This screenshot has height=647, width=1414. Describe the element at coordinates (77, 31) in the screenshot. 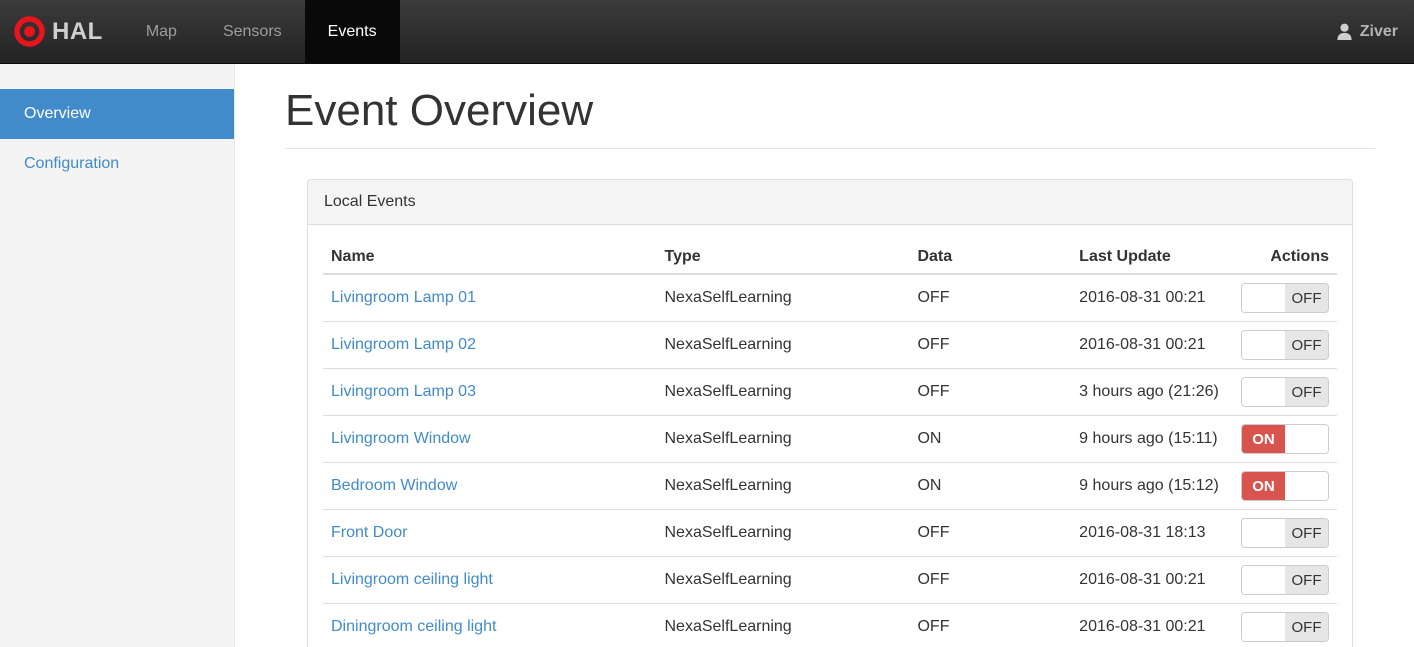

I see `brand-label: HAL` at that location.